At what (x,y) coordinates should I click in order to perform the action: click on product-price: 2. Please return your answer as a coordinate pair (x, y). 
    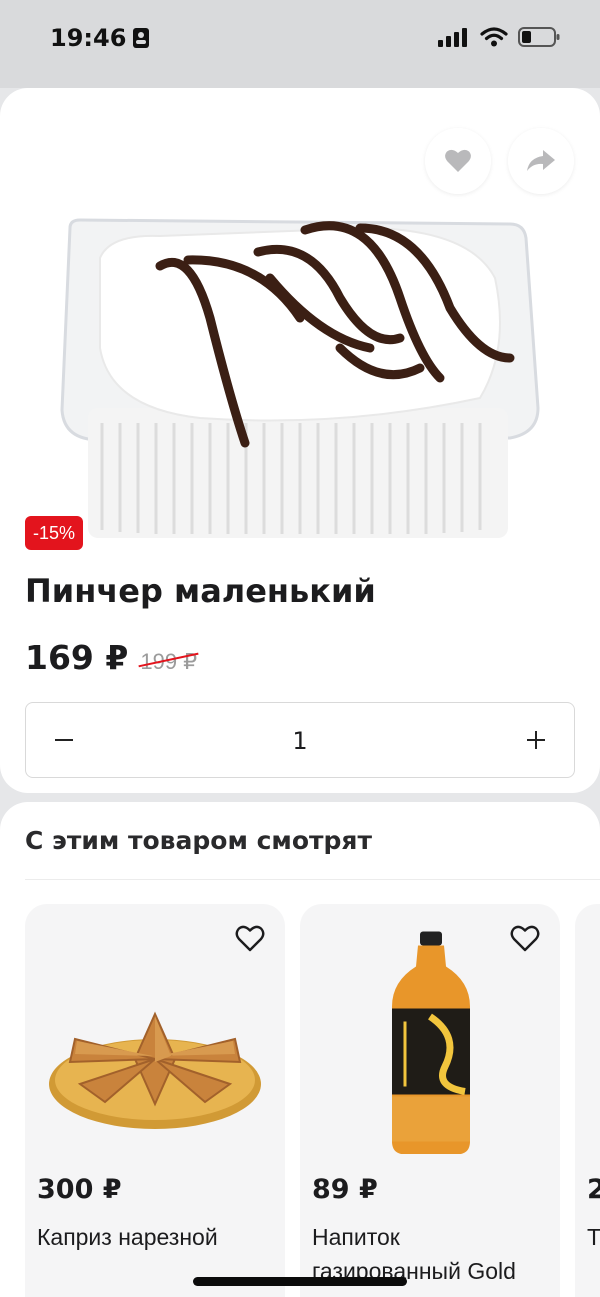
    Looking at the image, I should click on (593, 1189).